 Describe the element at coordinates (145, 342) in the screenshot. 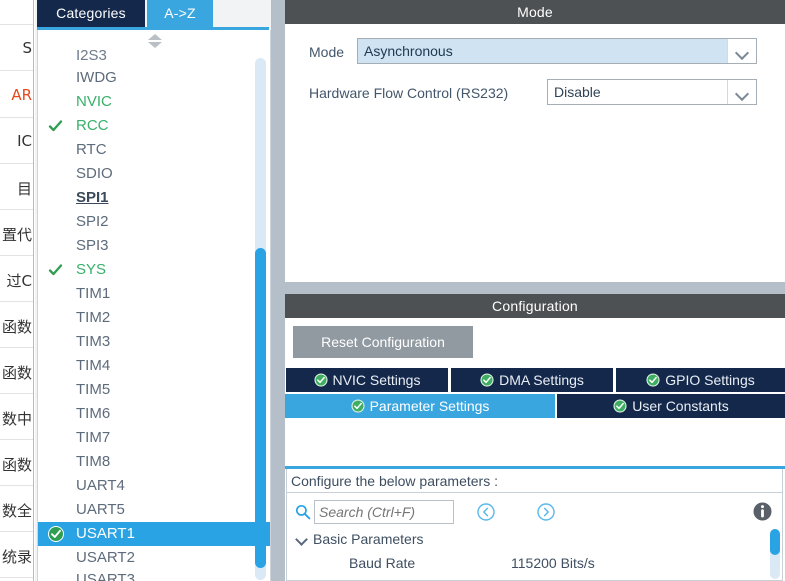

I see `list-item: TIM3` at that location.